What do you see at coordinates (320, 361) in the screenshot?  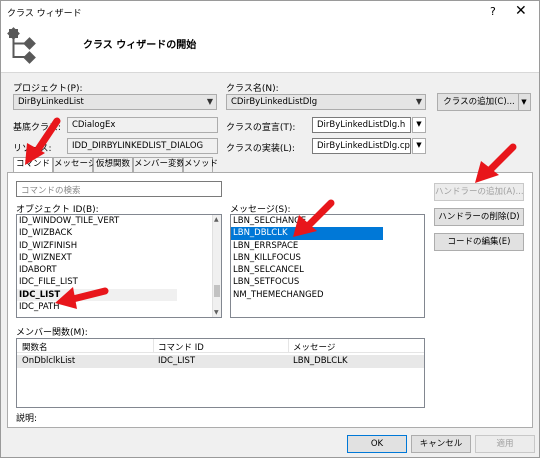 I see `table-cell: LBN_DBLCLK` at bounding box center [320, 361].